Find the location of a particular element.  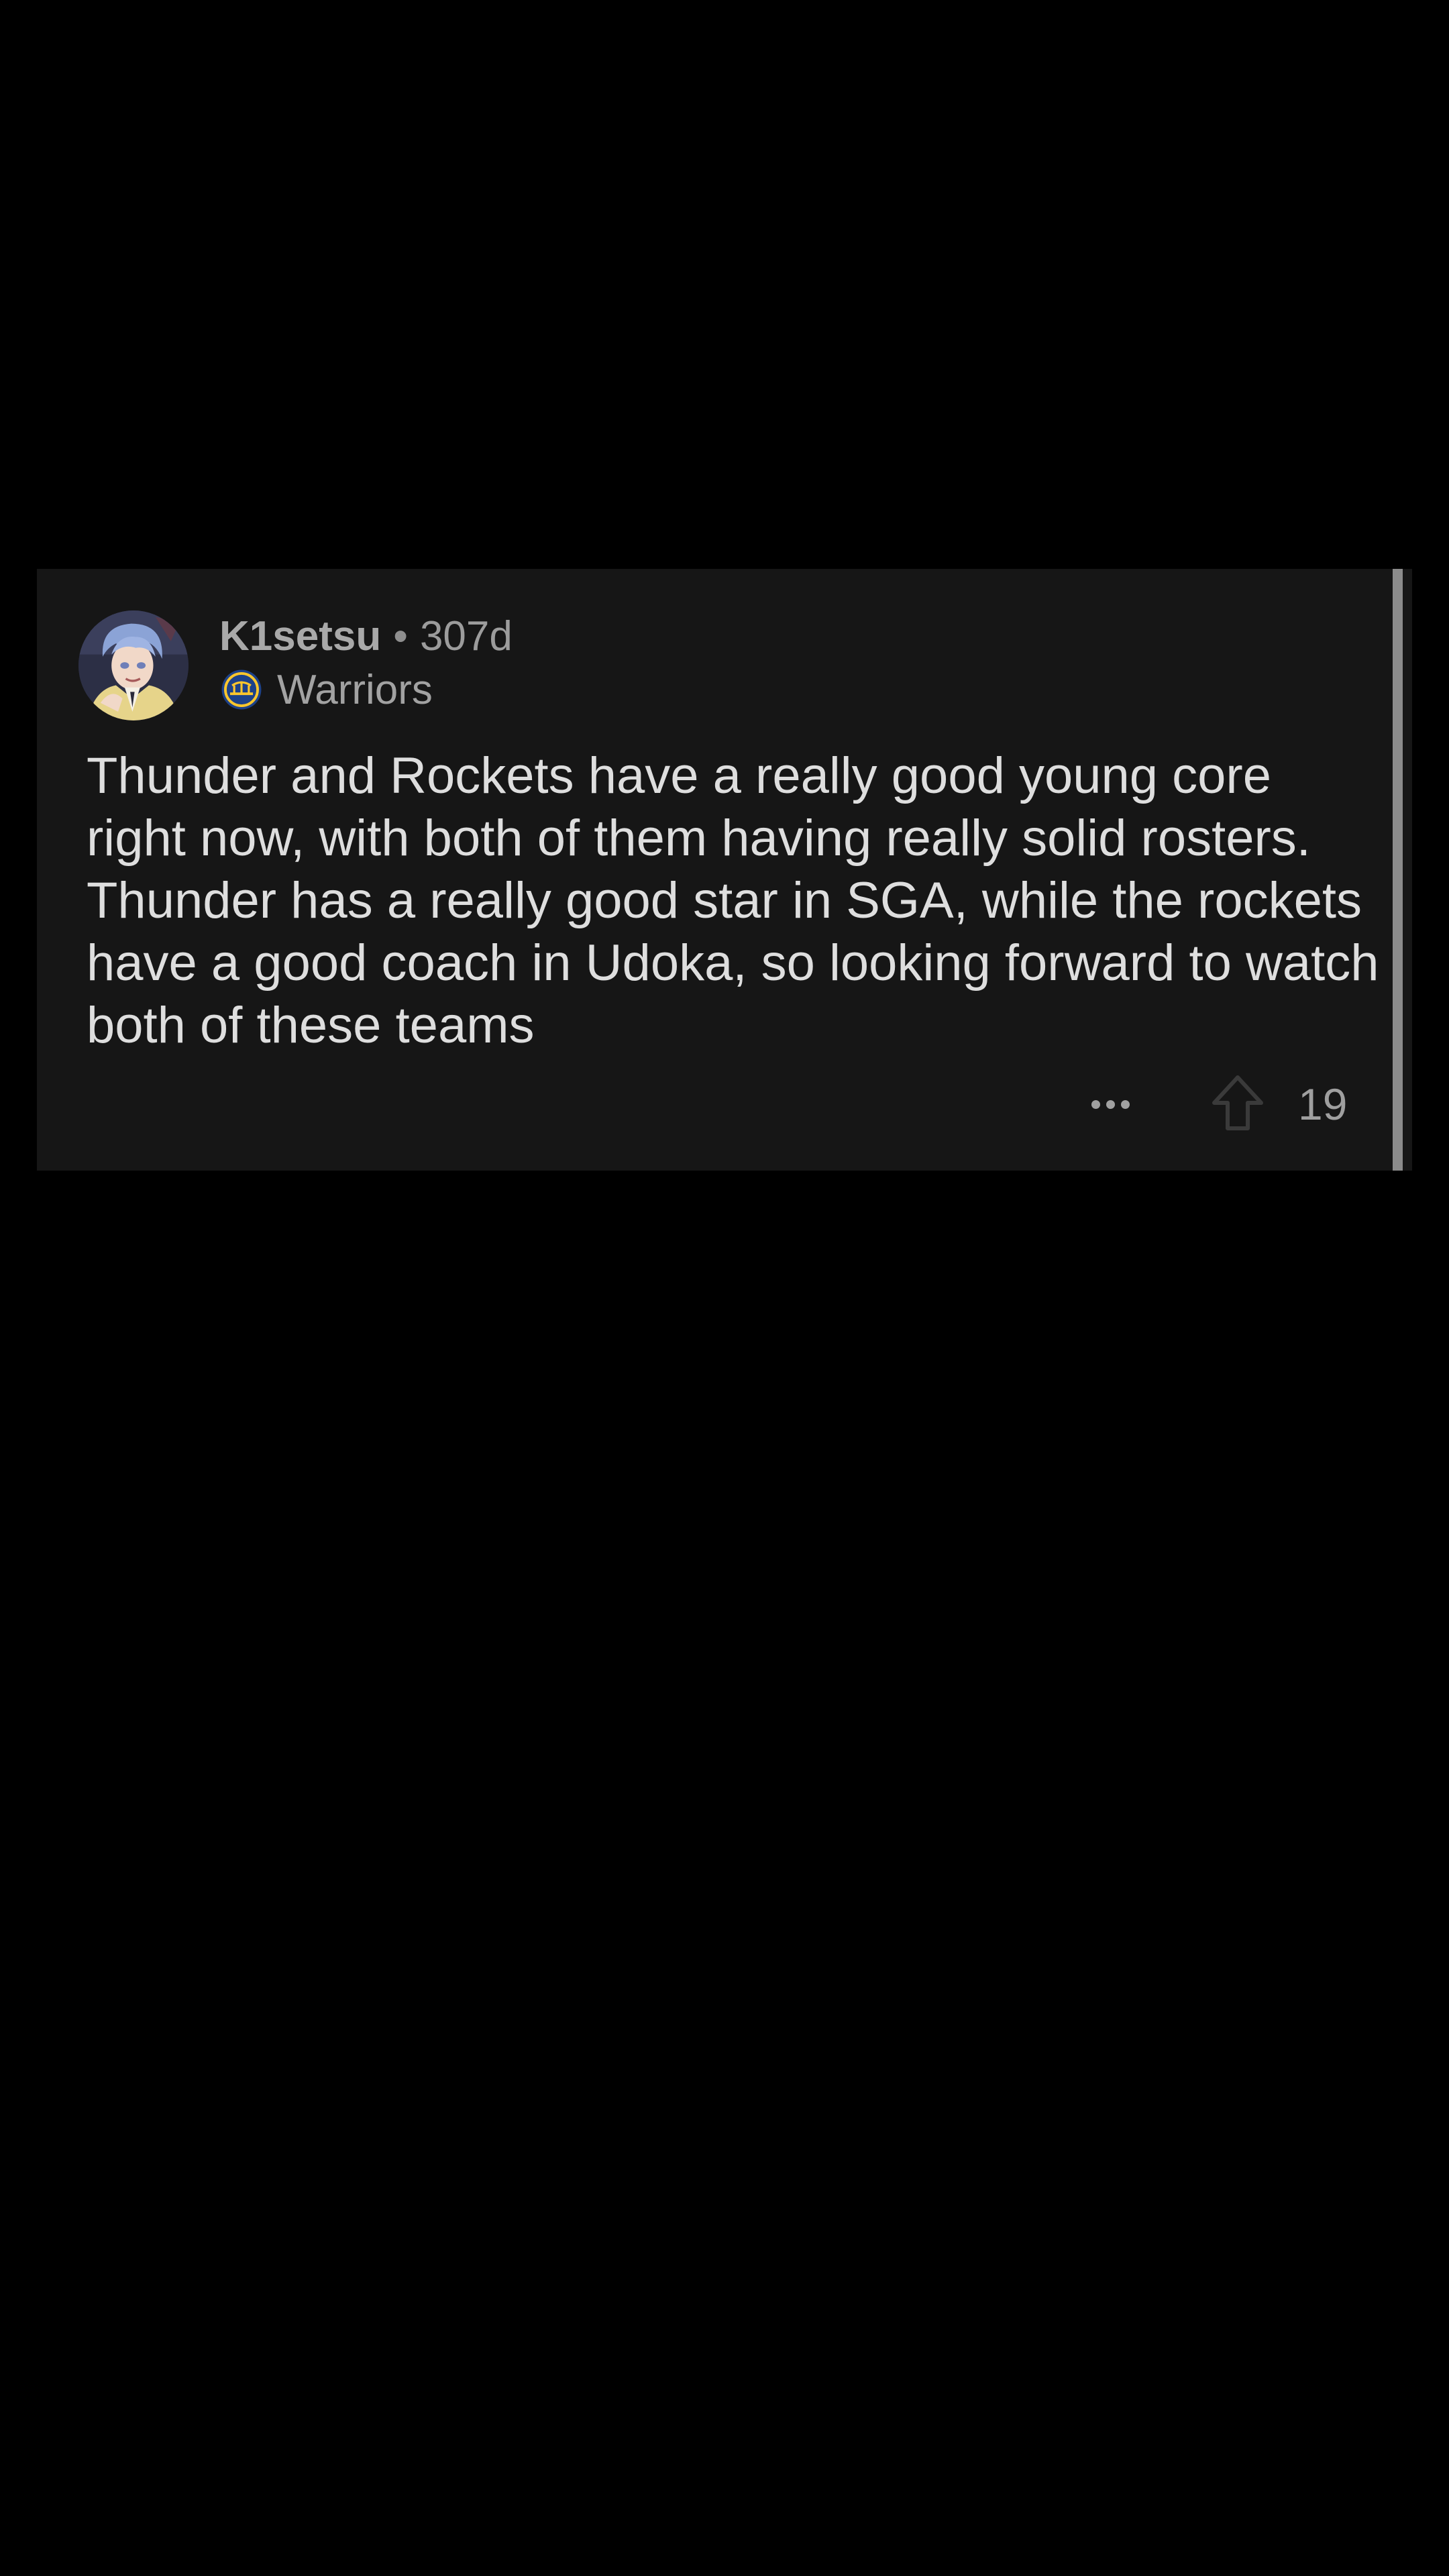

user-flair: Warriors is located at coordinates (327, 689).